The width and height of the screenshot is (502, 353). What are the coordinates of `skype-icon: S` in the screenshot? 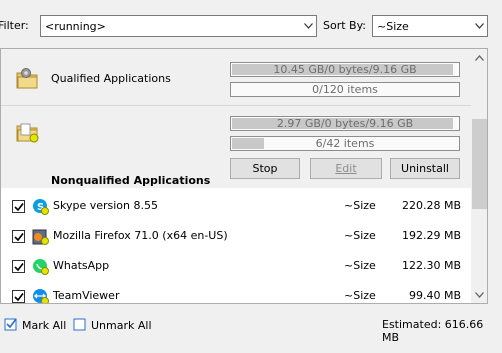 It's located at (40, 206).